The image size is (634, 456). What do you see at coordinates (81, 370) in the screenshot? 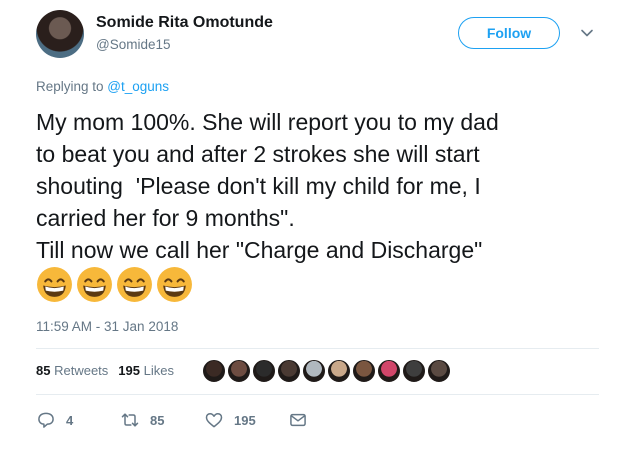
I see `retweets-label: Retweets` at bounding box center [81, 370].